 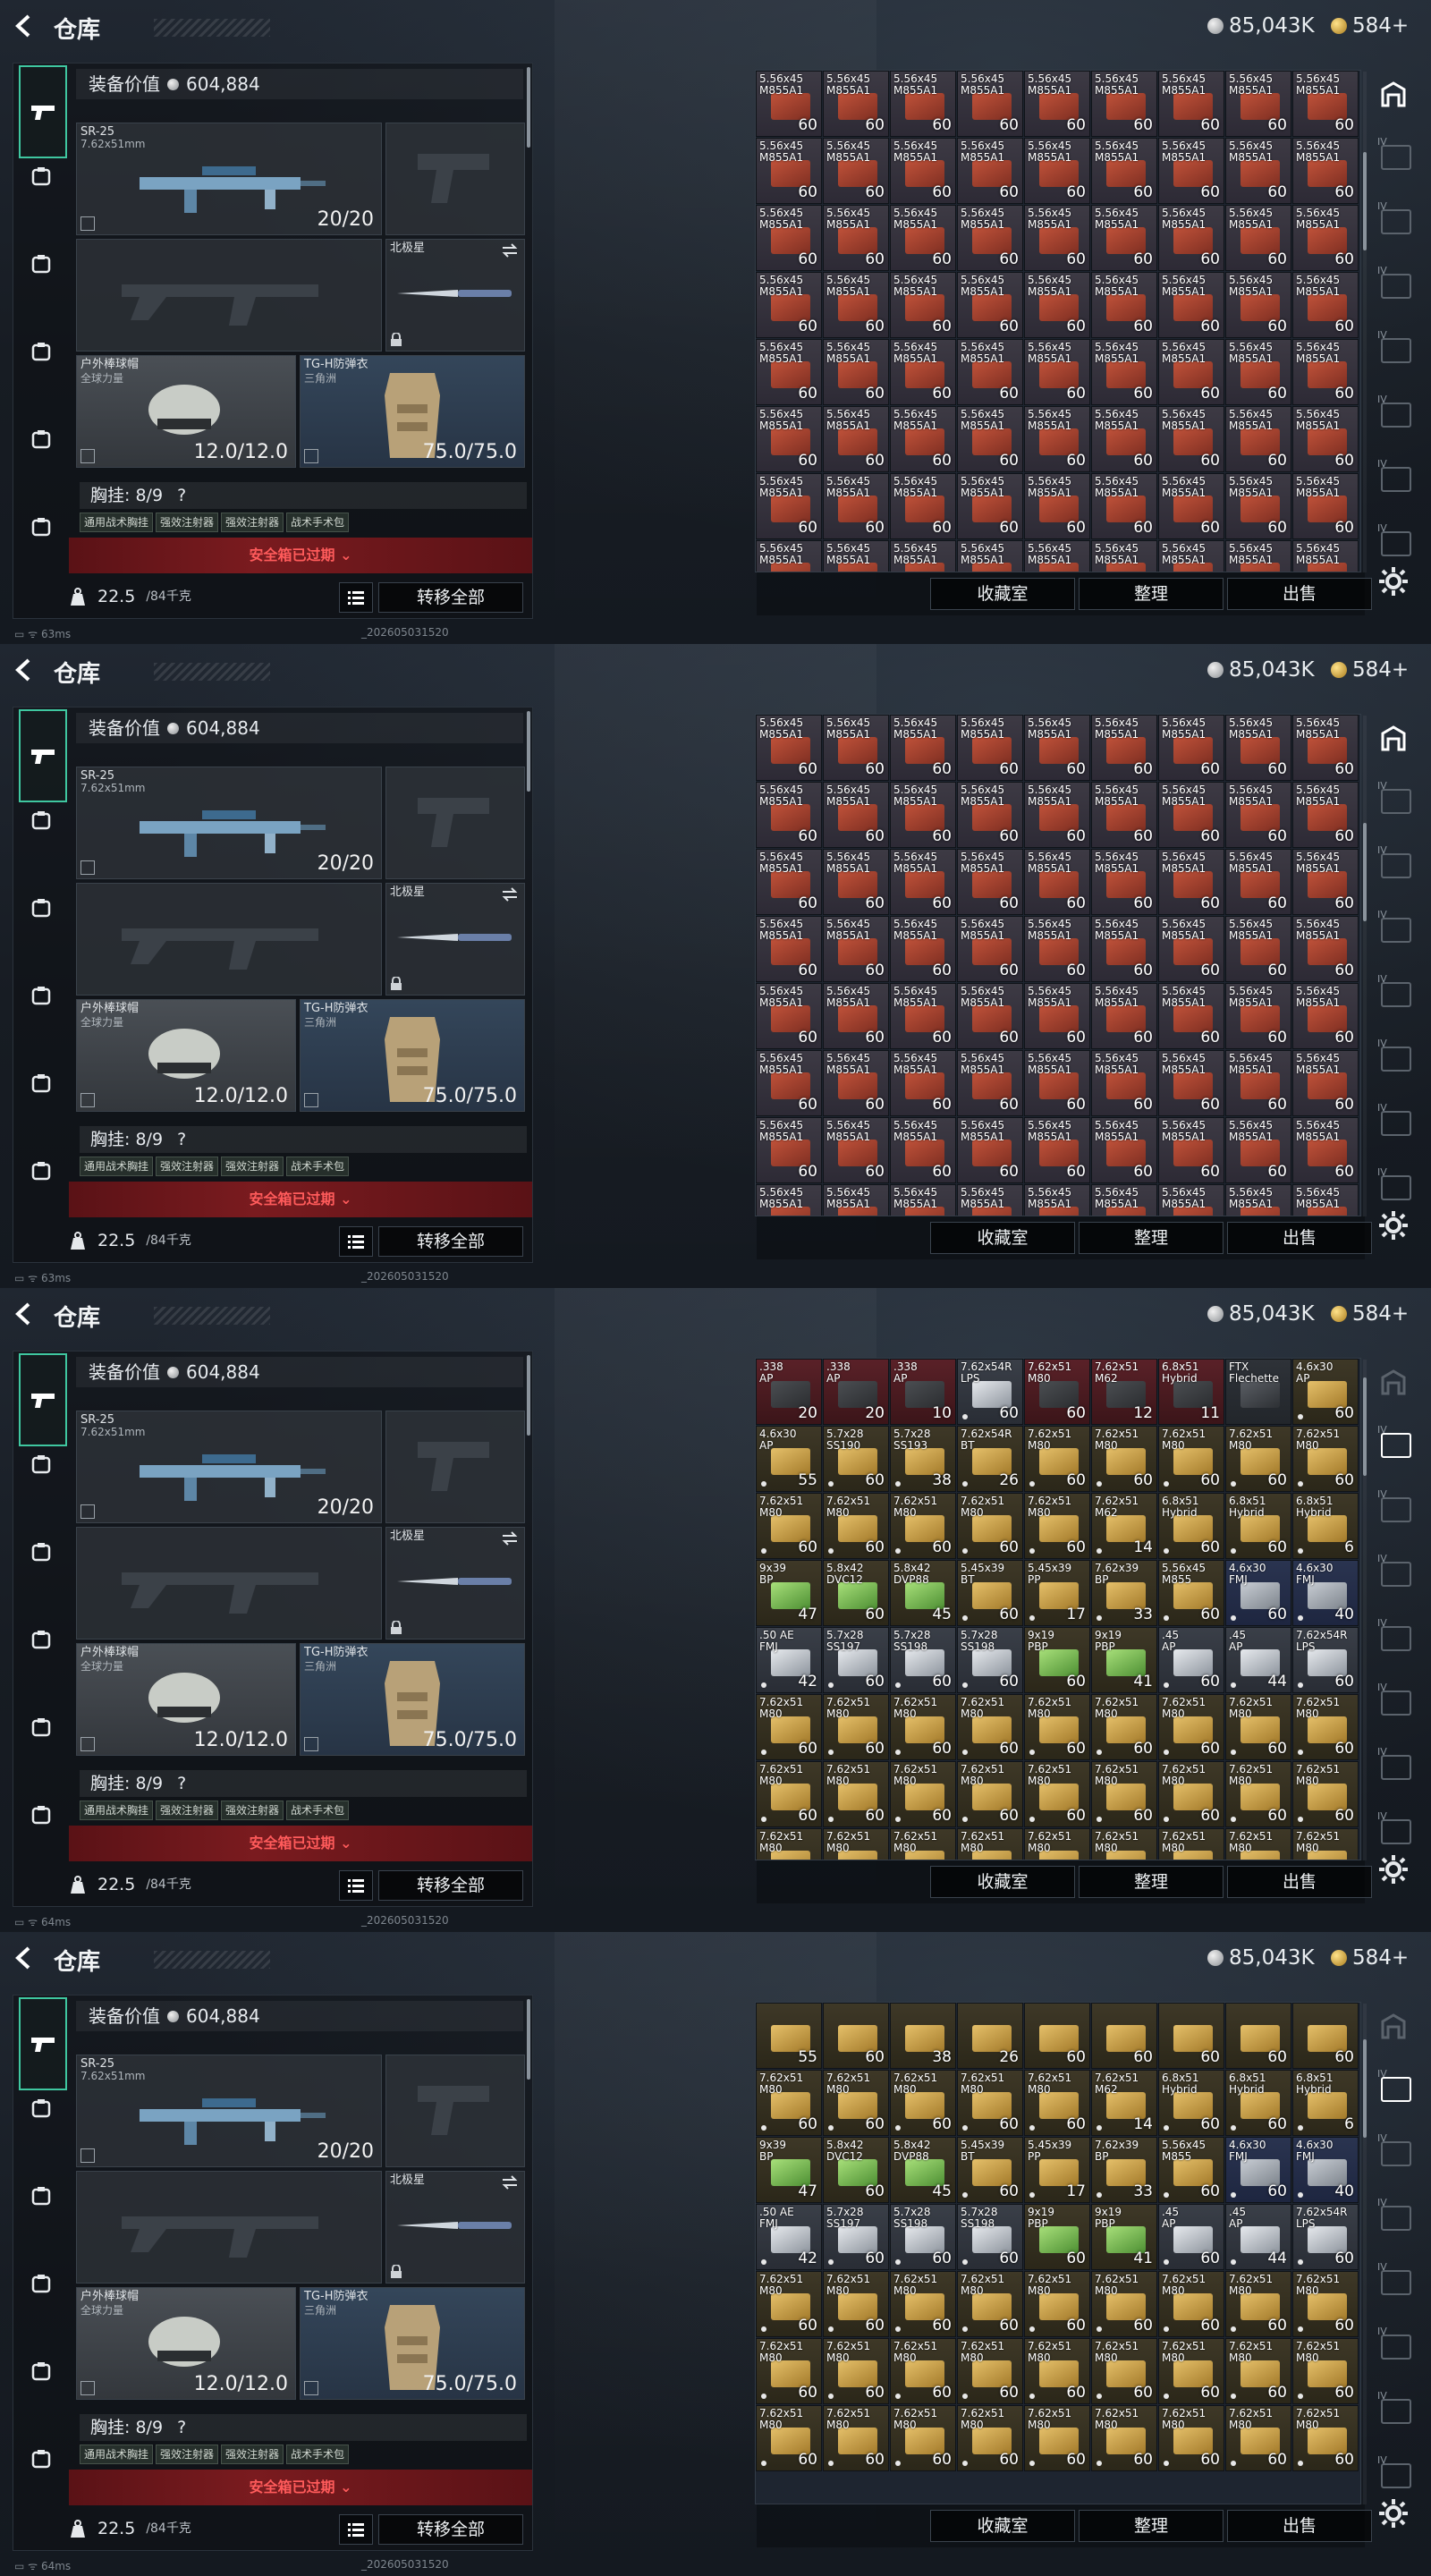 What do you see at coordinates (1124, 2237) in the screenshot?
I see `stash-item: 9x19 PBP 41` at bounding box center [1124, 2237].